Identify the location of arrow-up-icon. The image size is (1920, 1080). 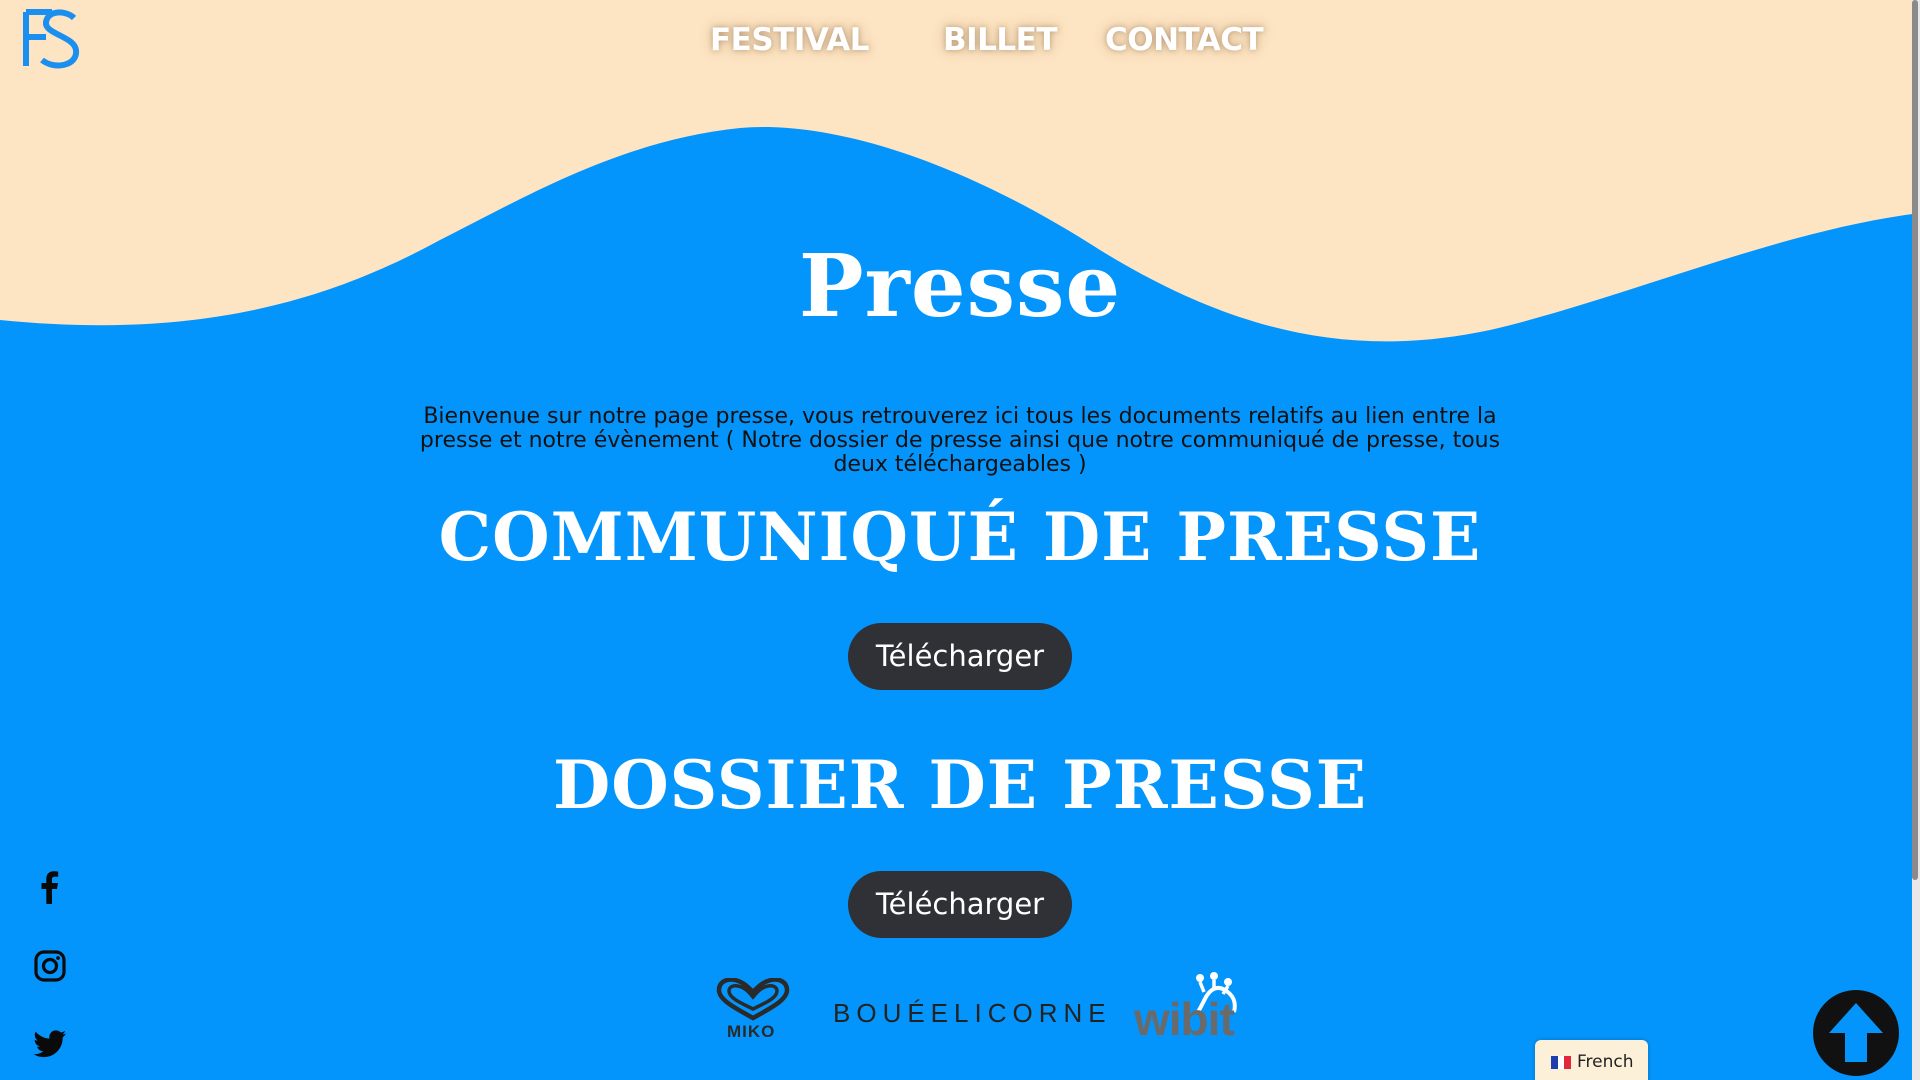
(1856, 1032).